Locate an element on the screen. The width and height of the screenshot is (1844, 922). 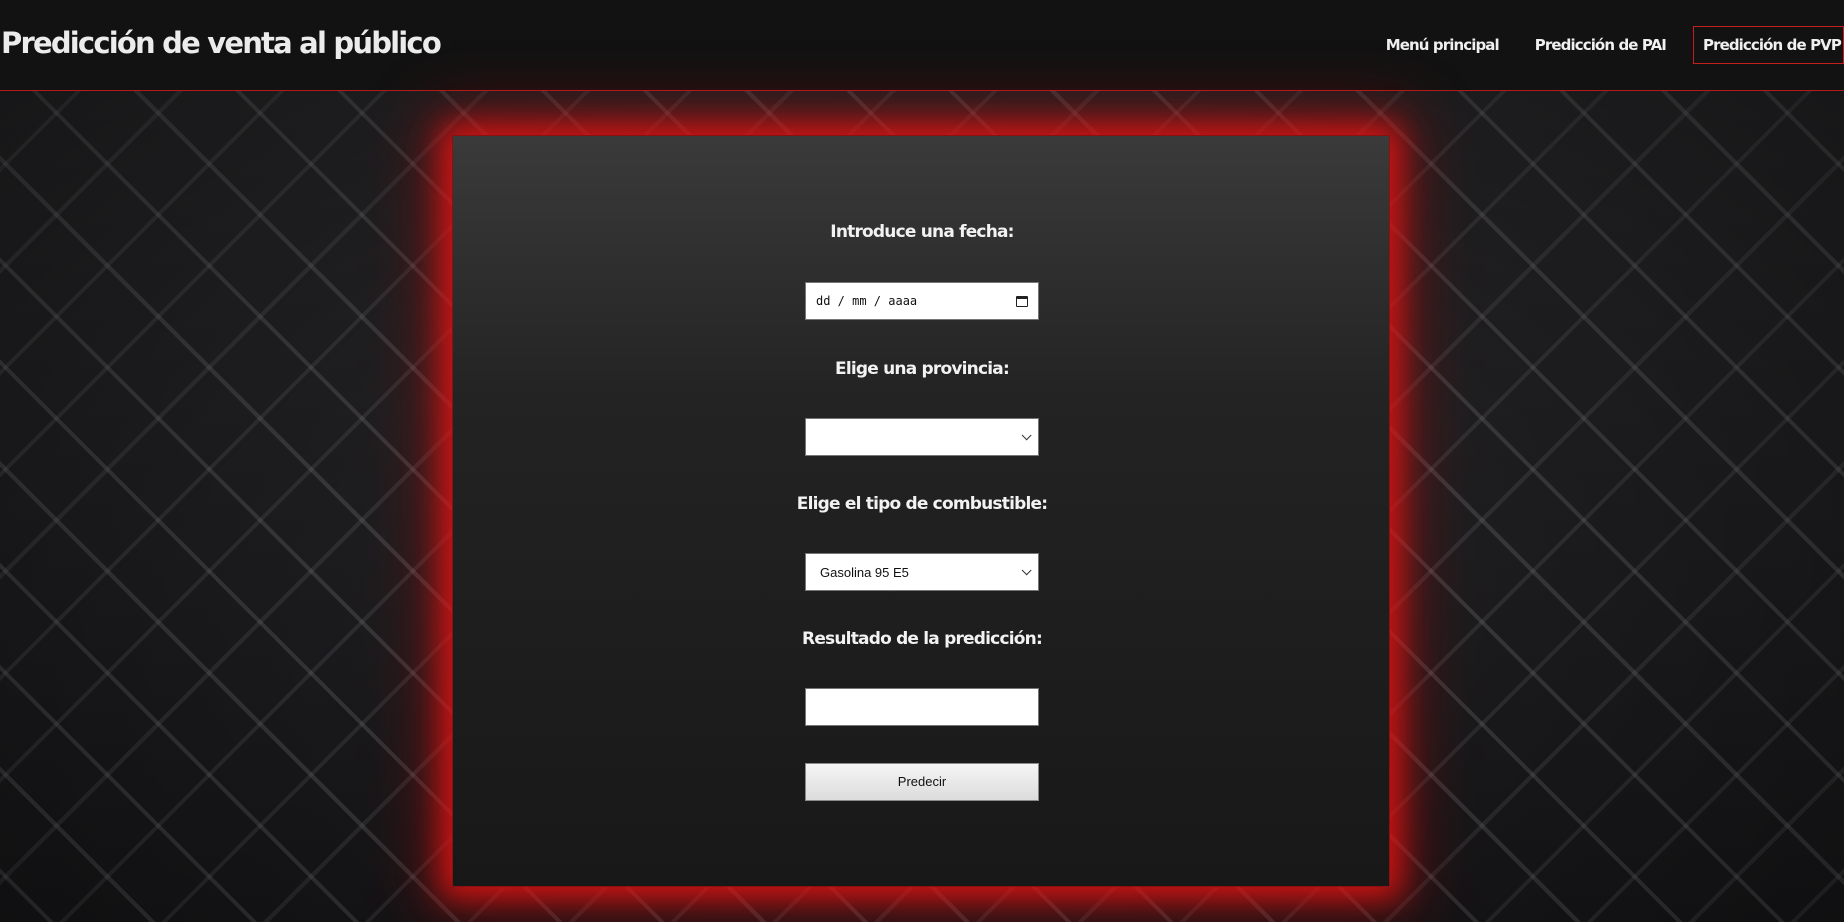
date-label: Introduce una fecha: is located at coordinates (922, 232).